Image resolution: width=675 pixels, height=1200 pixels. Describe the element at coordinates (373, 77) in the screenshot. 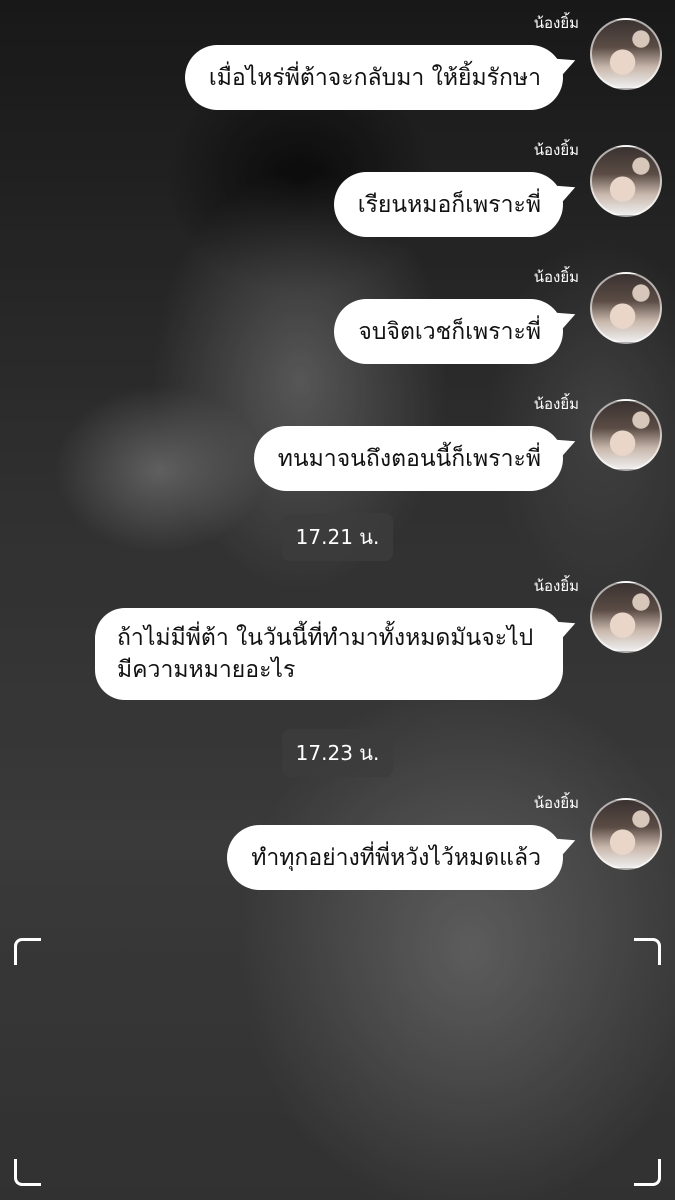

I see `message-bubble: เมื่อไหร่พี่ต้าจะกลับมา ให้ยิ้มรักษา` at that location.